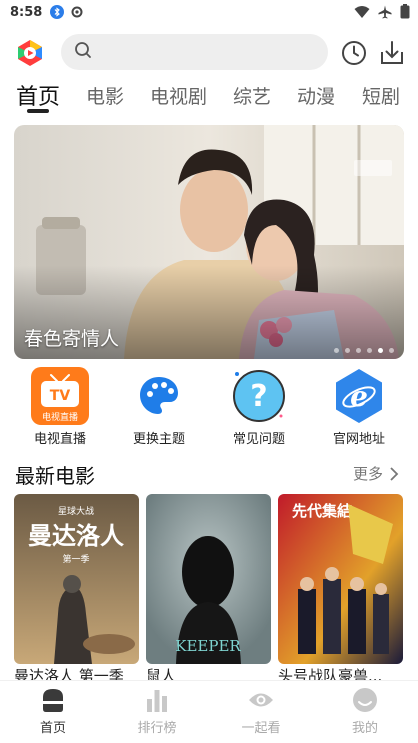 Image resolution: width=418 pixels, height=743 pixels. What do you see at coordinates (57, 12) in the screenshot?
I see `bluetooth-icon` at bounding box center [57, 12].